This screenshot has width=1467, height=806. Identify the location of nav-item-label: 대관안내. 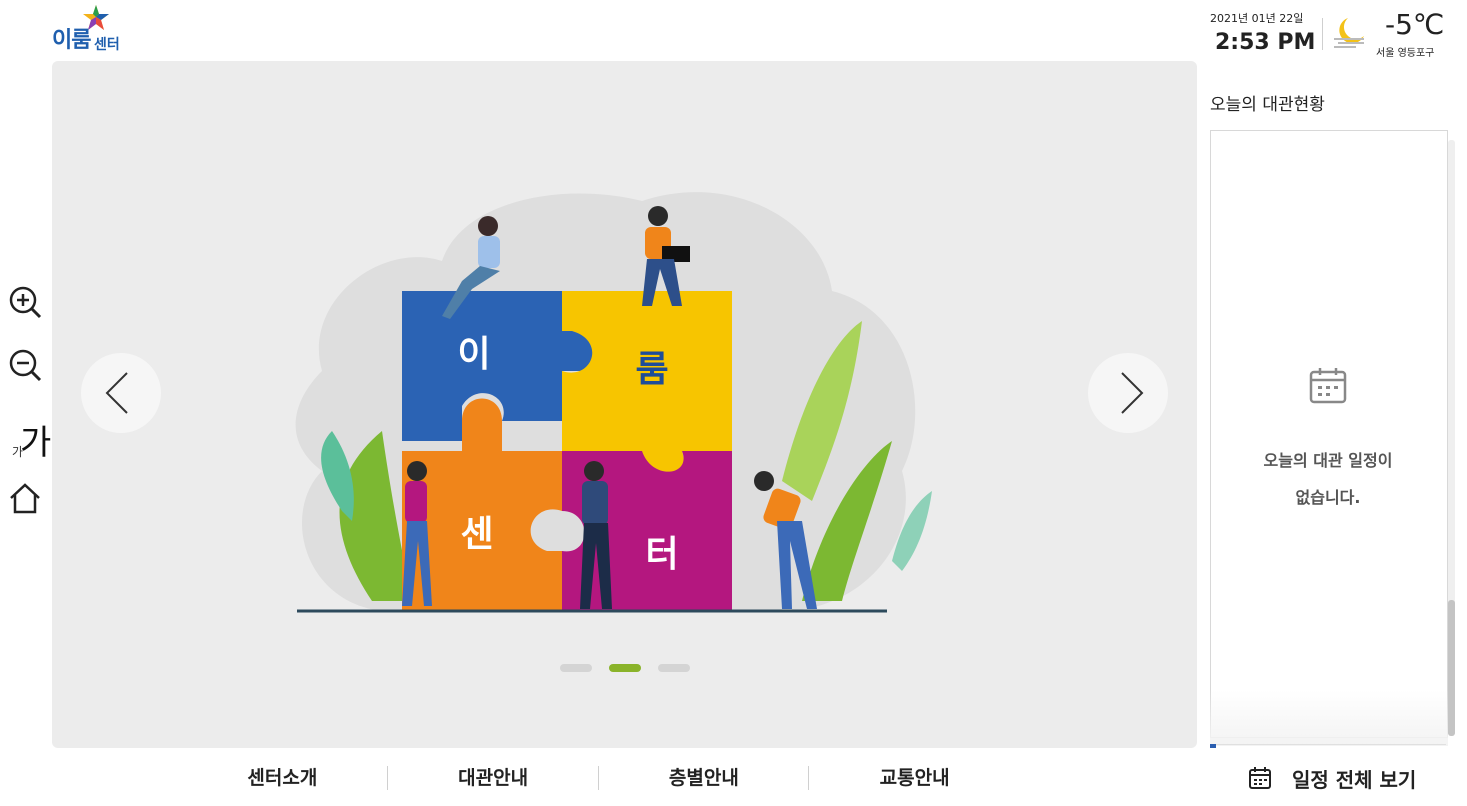
(493, 778).